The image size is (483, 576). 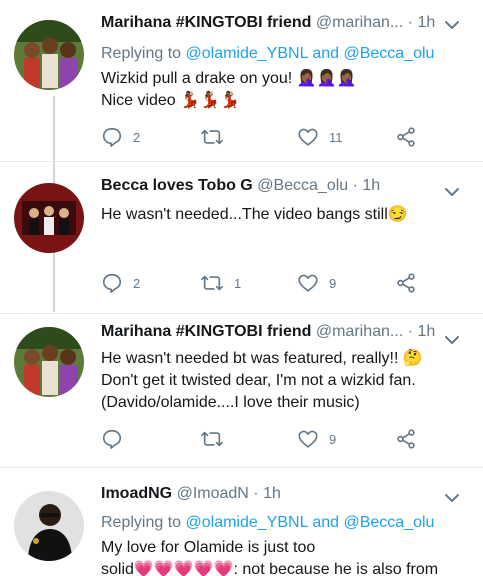 What do you see at coordinates (266, 439) in the screenshot?
I see `tweet-actions: 9` at bounding box center [266, 439].